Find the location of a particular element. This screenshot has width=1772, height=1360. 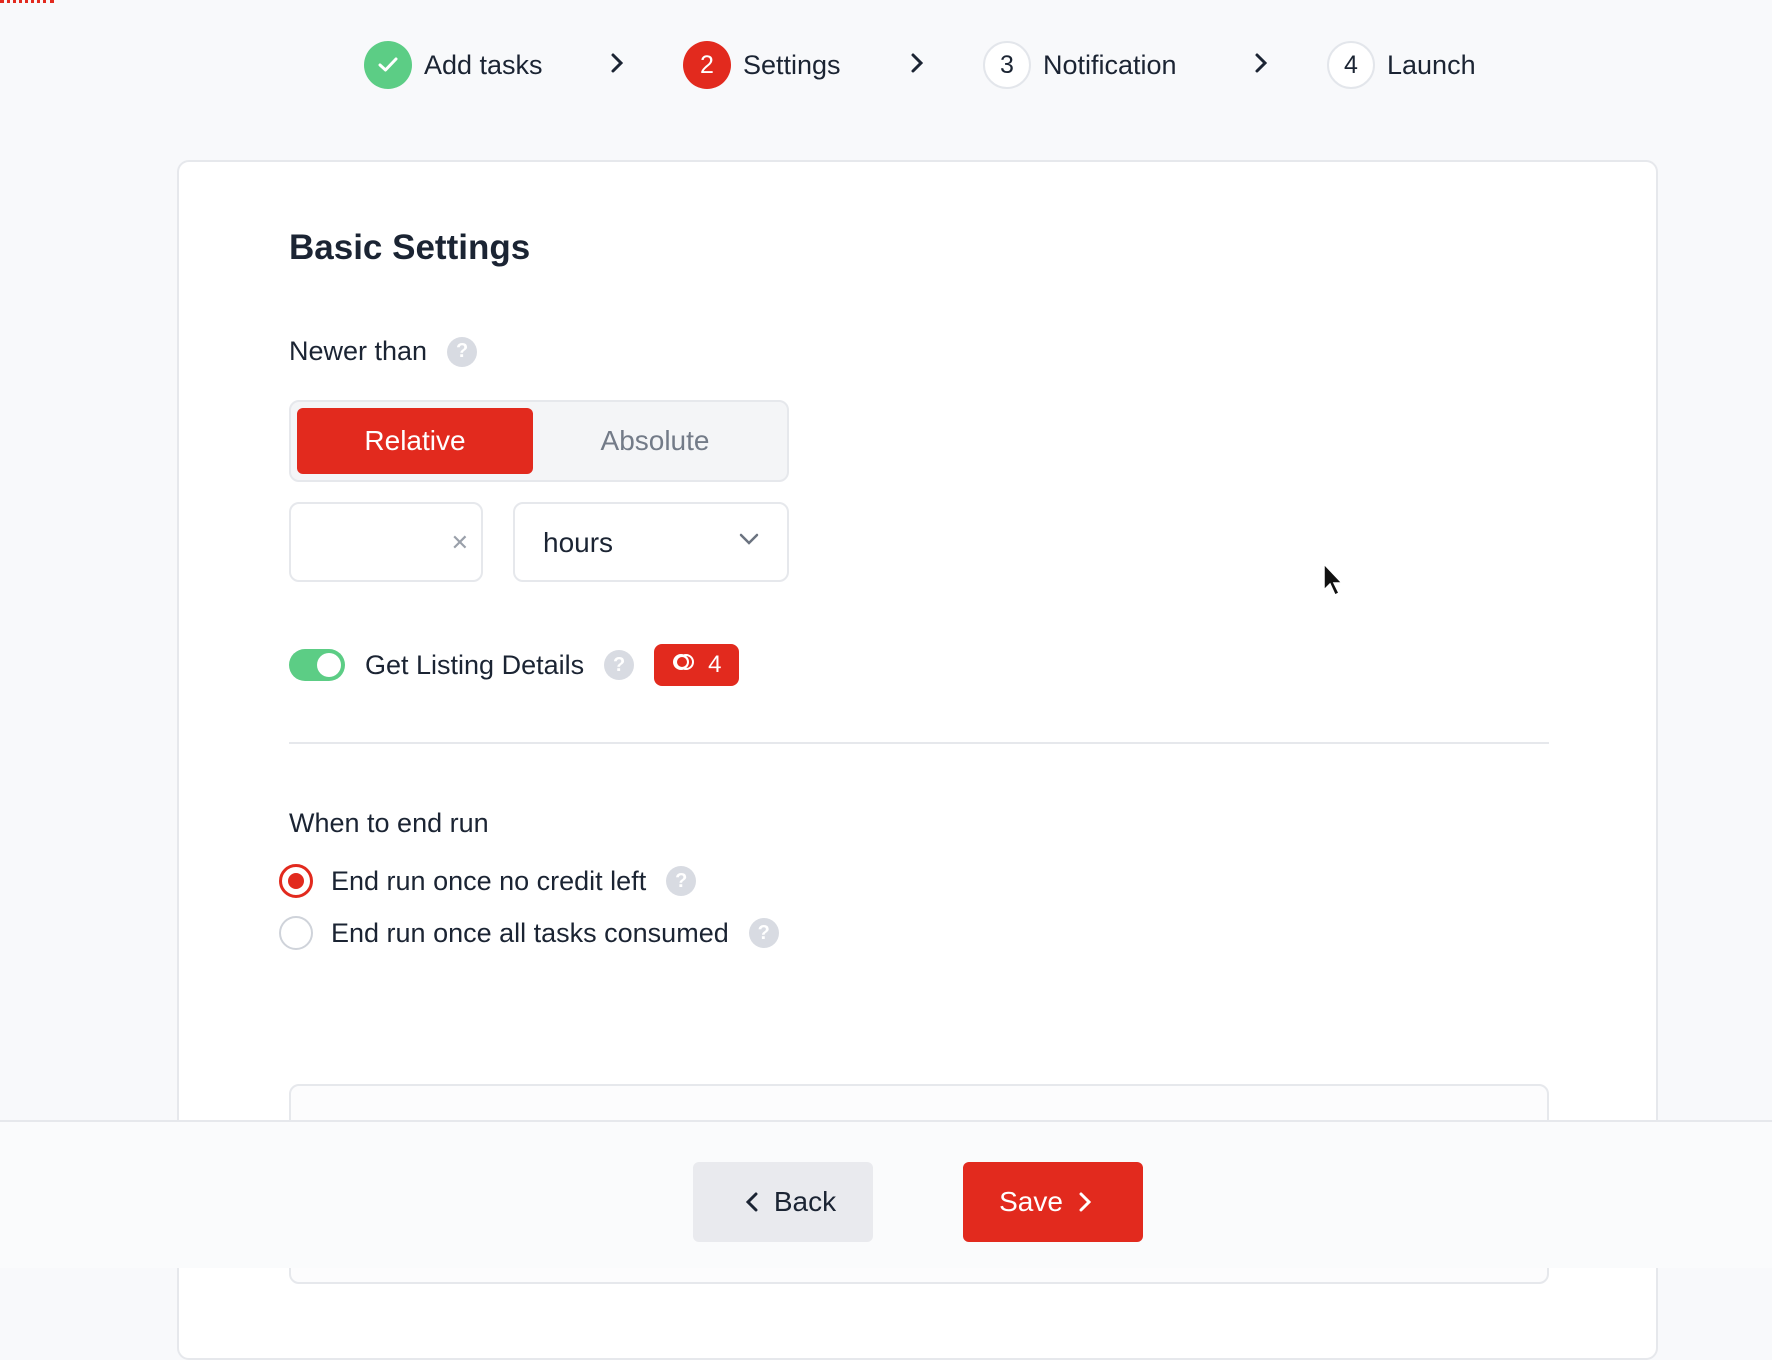

listing-details-label: Get Listing Details is located at coordinates (475, 664).